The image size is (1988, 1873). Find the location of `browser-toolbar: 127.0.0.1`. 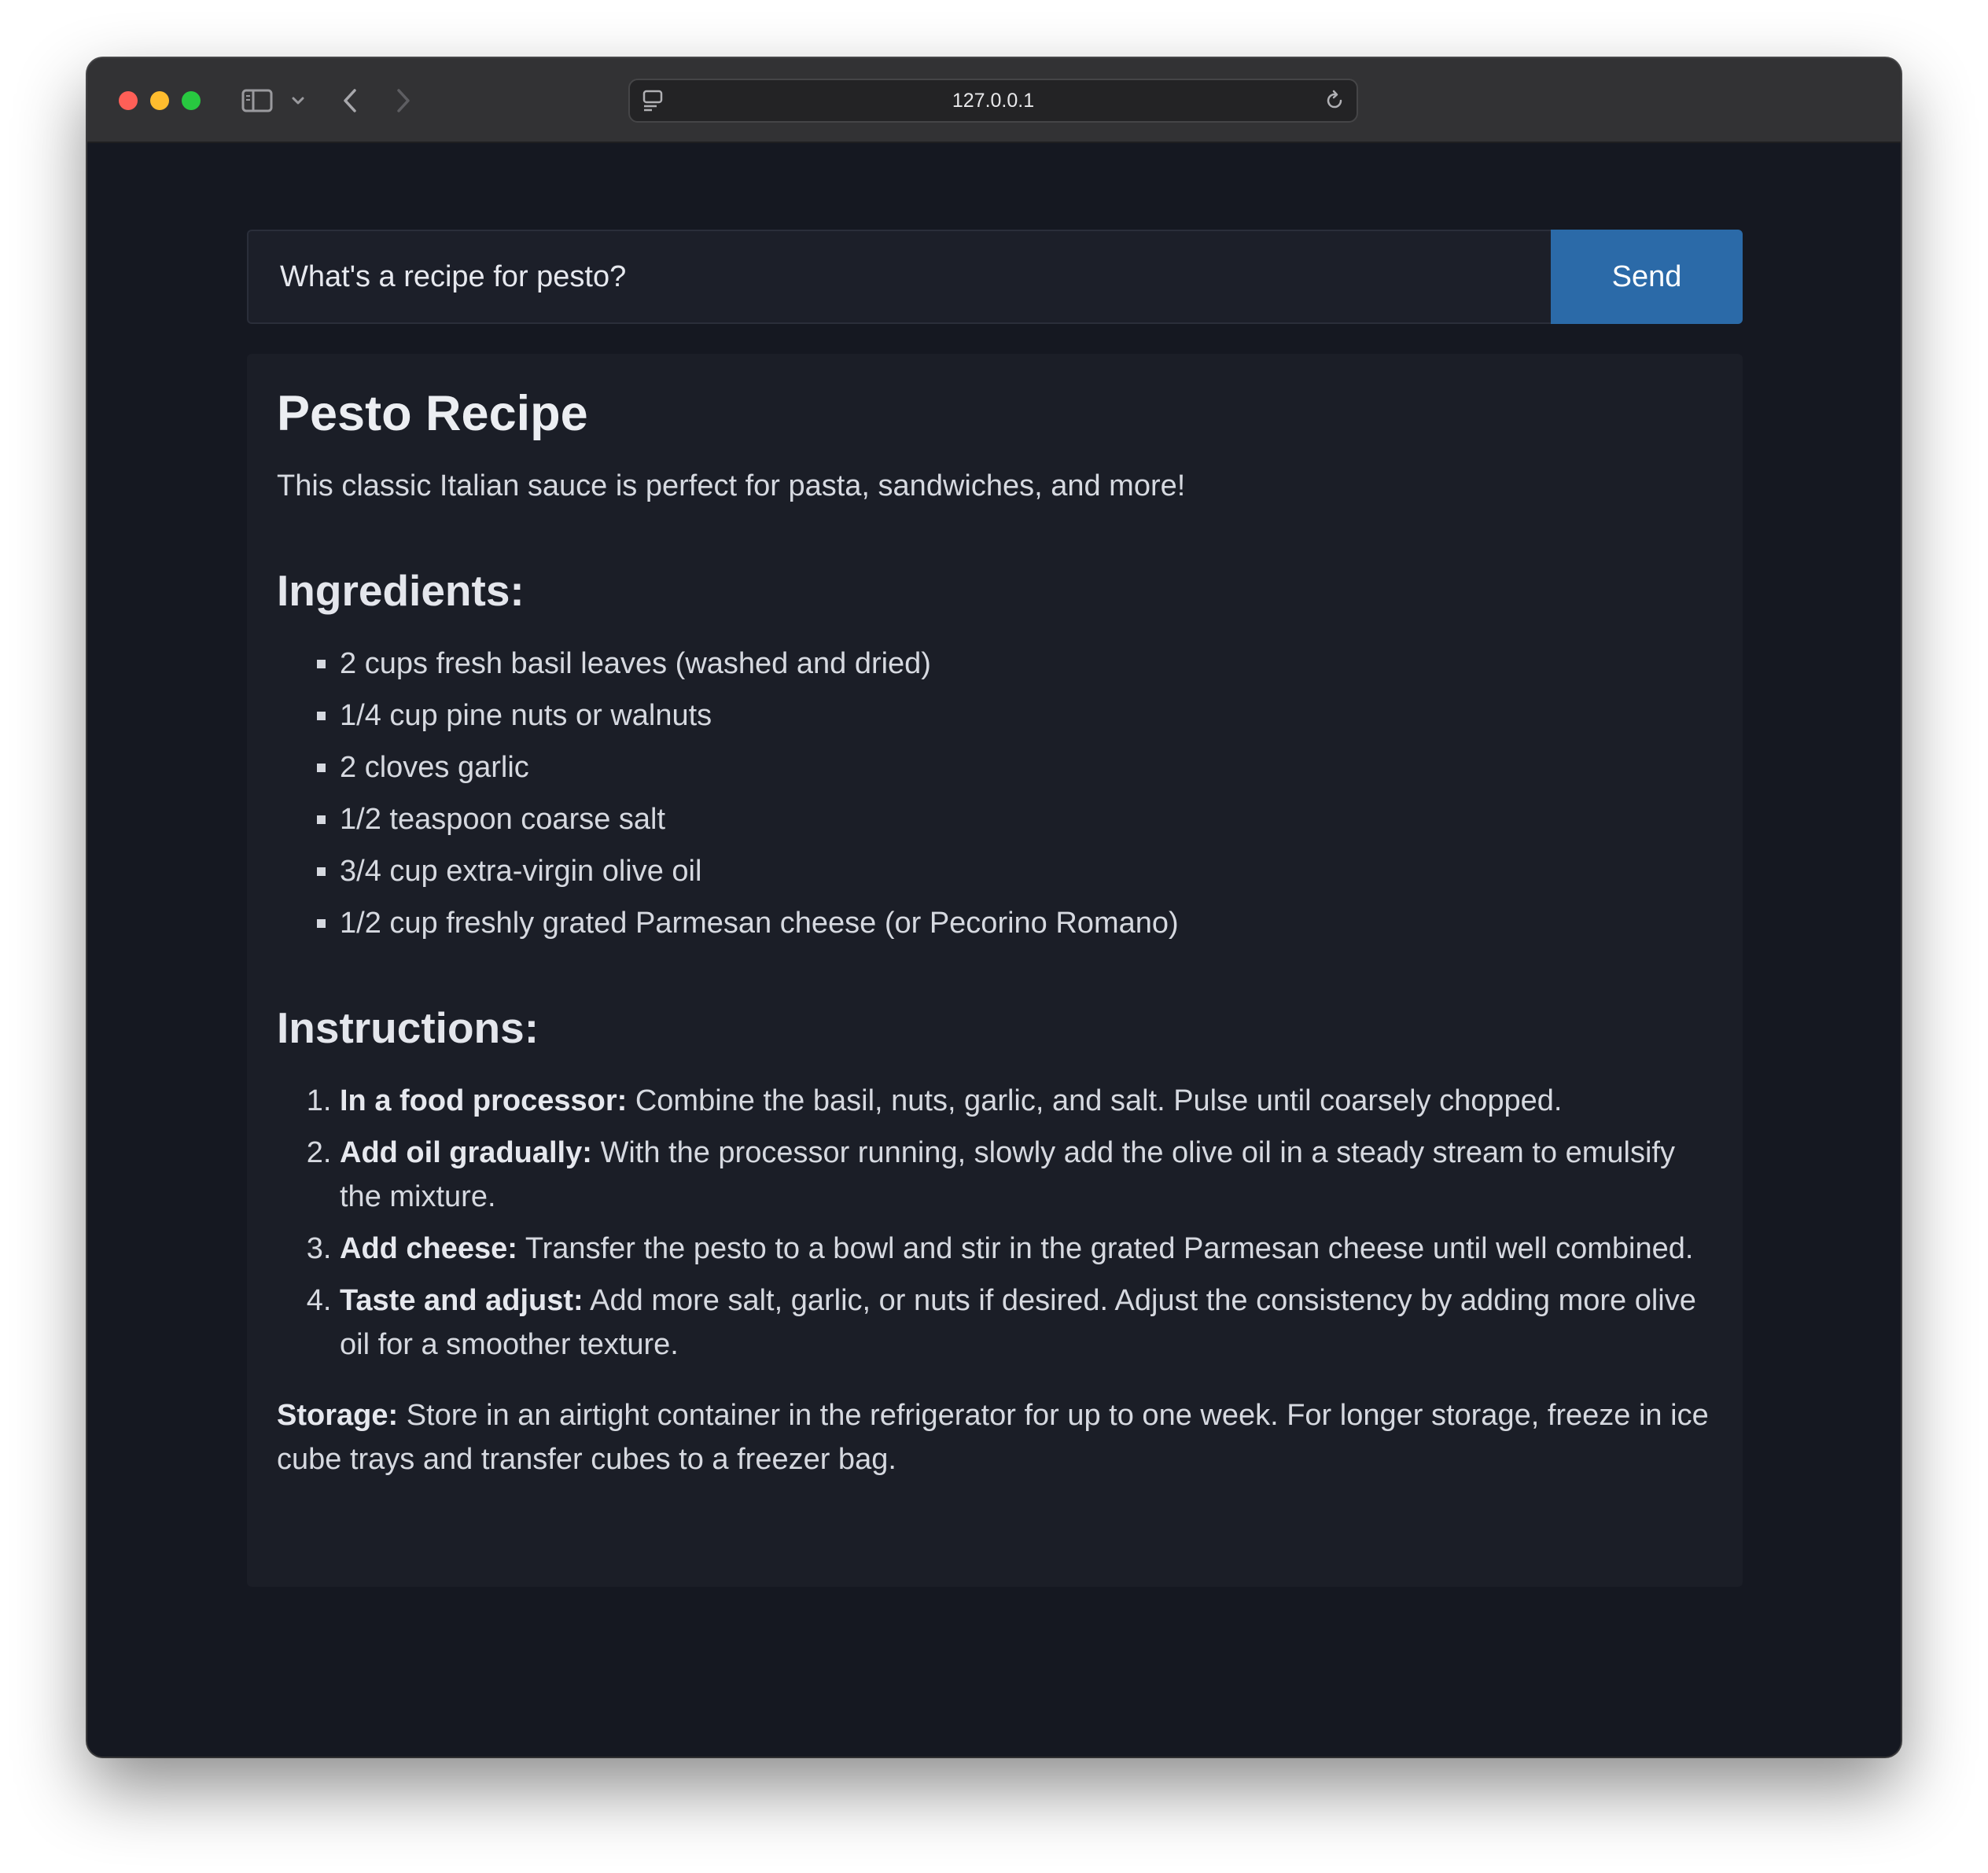

browser-toolbar: 127.0.0.1 is located at coordinates (994, 100).